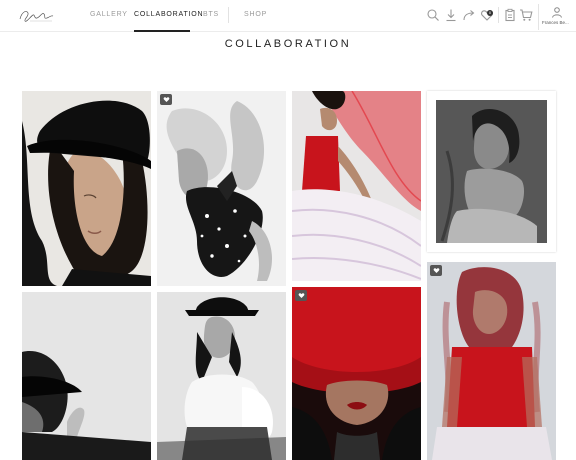  Describe the element at coordinates (498, 15) in the screenshot. I see `toolbar-divider` at that location.